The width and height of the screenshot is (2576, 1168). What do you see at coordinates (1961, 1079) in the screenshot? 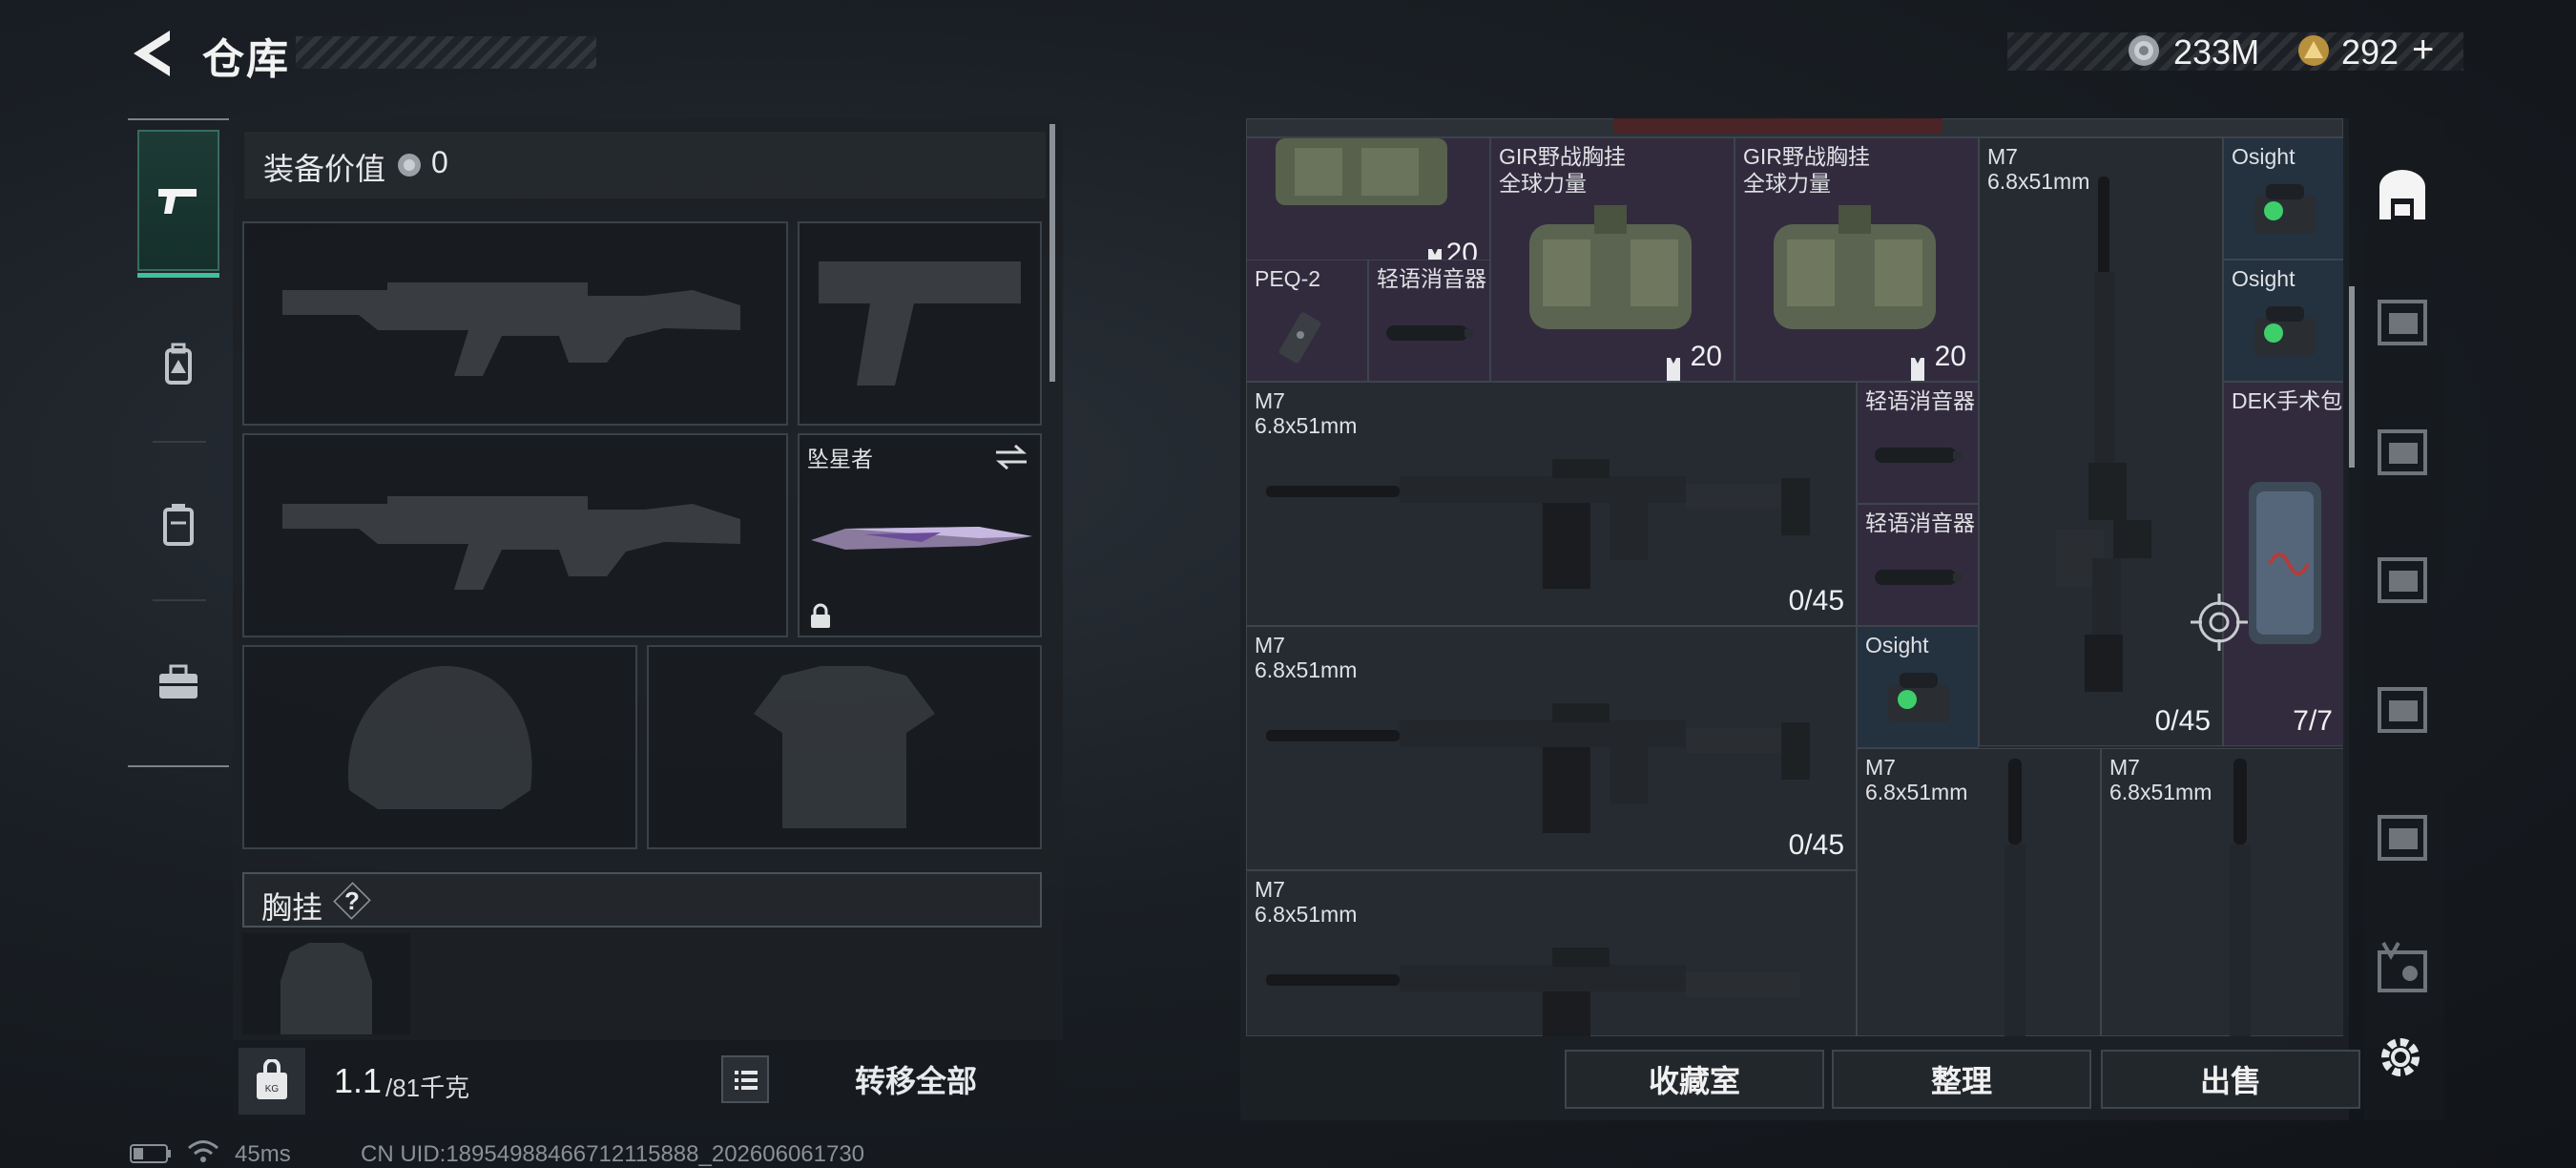
I see `sort-button: 整理` at bounding box center [1961, 1079].